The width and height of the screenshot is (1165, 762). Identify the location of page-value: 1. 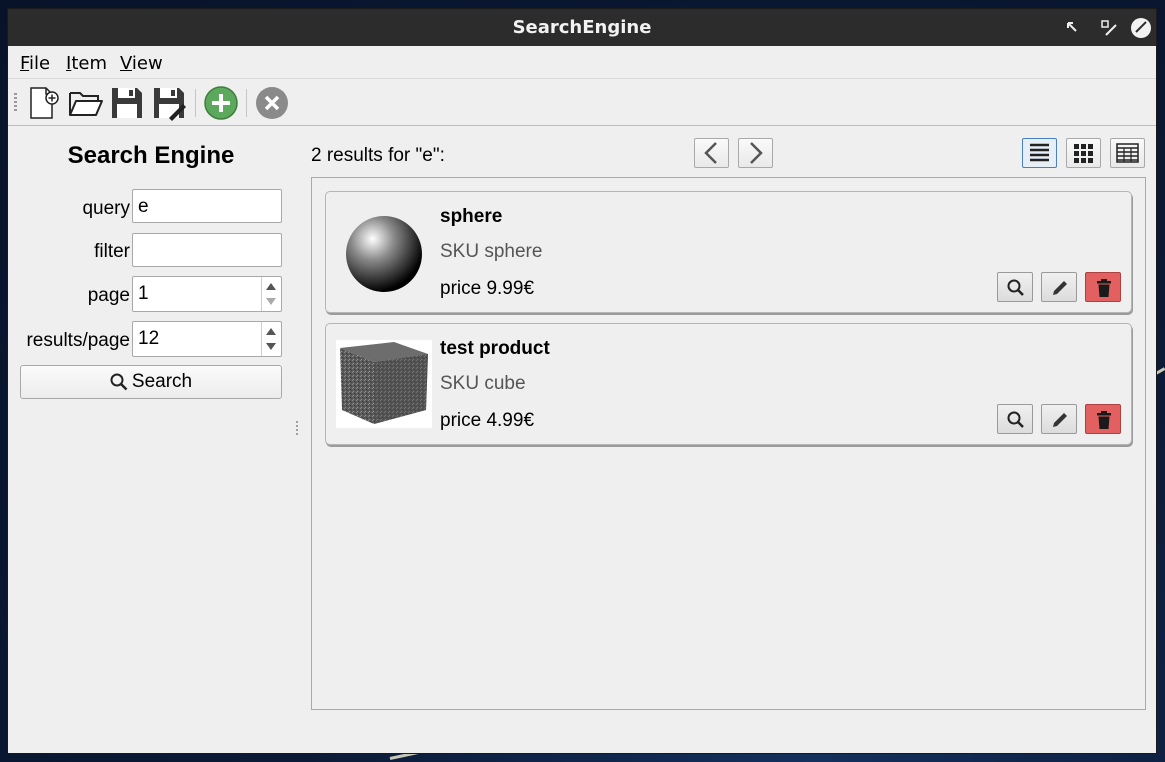
(143, 293).